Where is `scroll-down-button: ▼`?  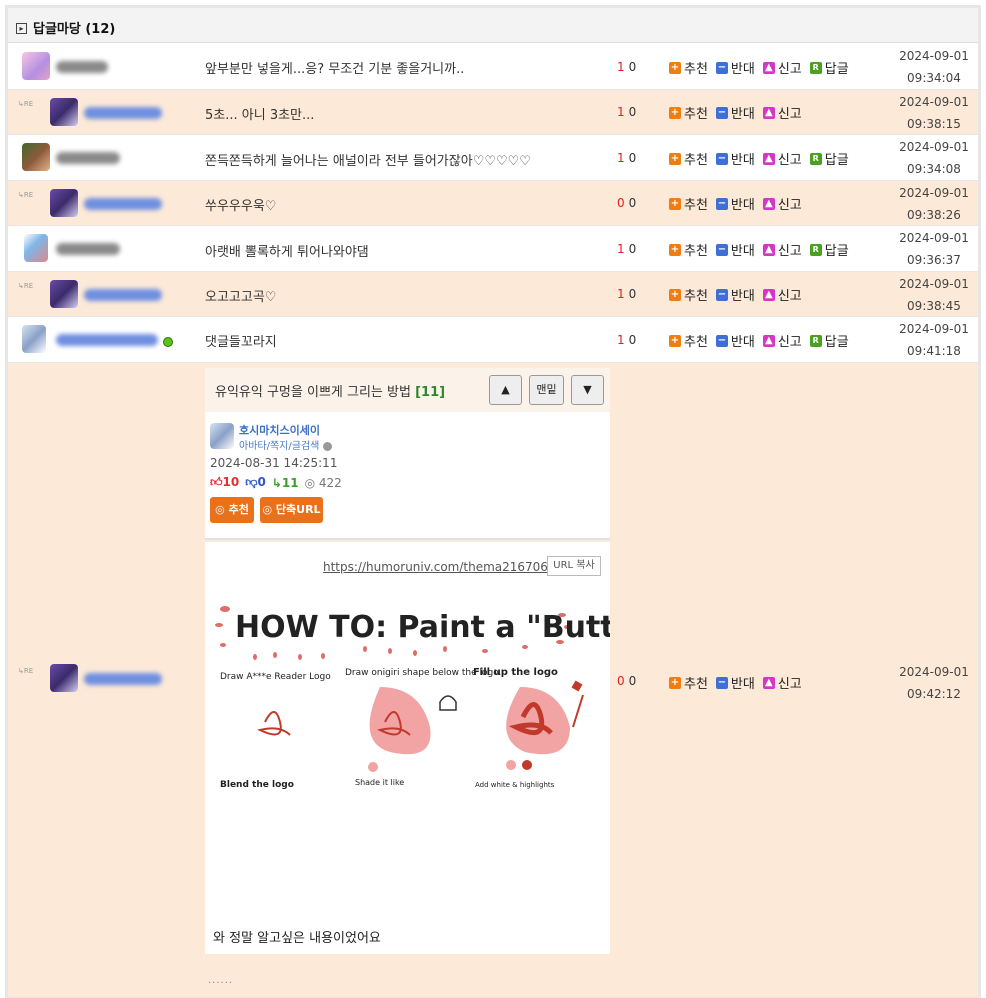 scroll-down-button: ▼ is located at coordinates (587, 390).